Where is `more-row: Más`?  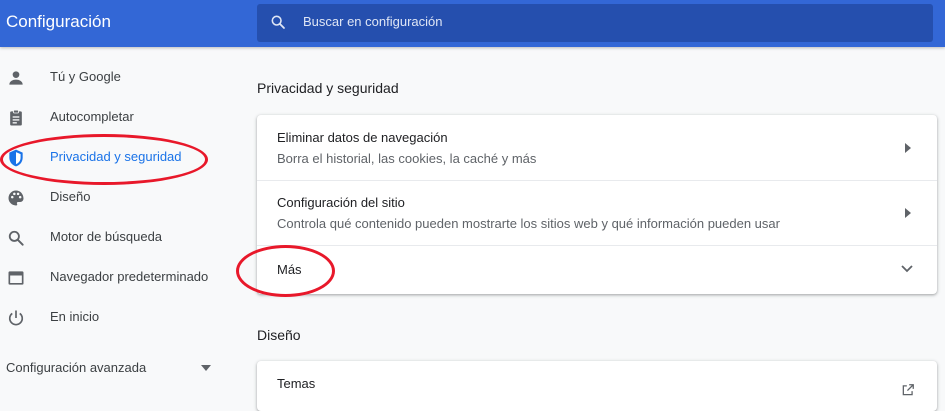
more-row: Más is located at coordinates (597, 270).